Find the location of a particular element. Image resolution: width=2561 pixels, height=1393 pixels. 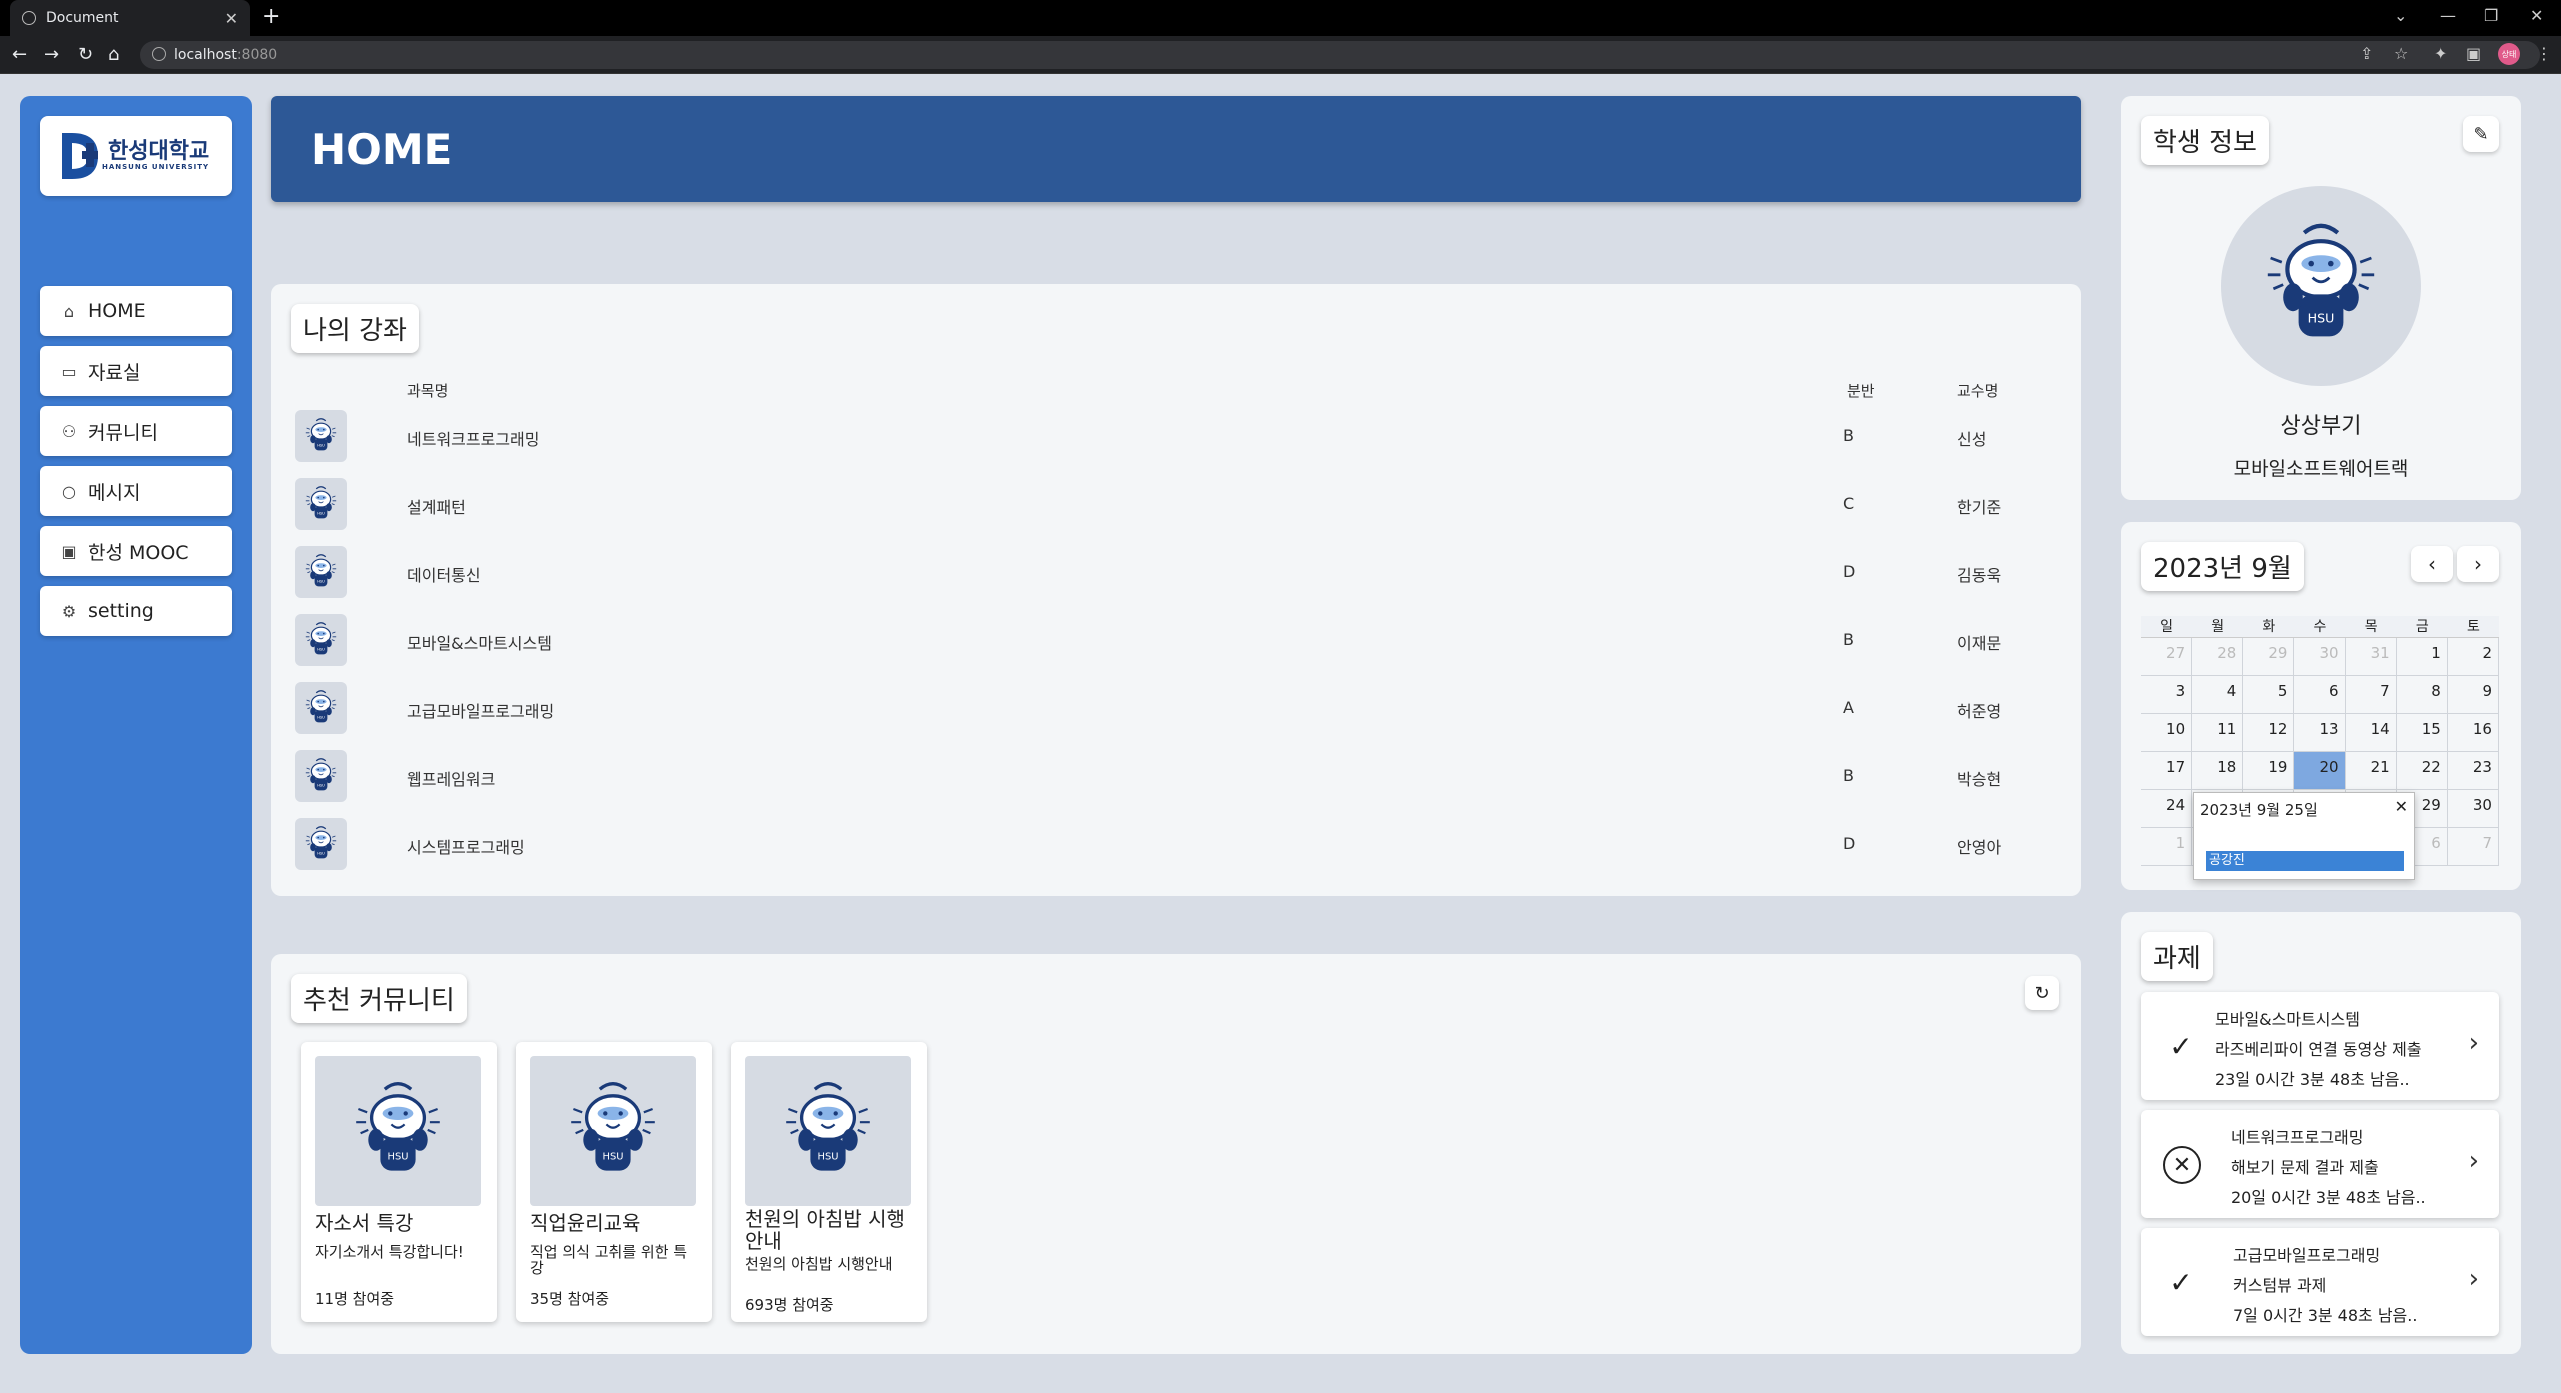

side-panel-icon: ▣ is located at coordinates (2473, 53).